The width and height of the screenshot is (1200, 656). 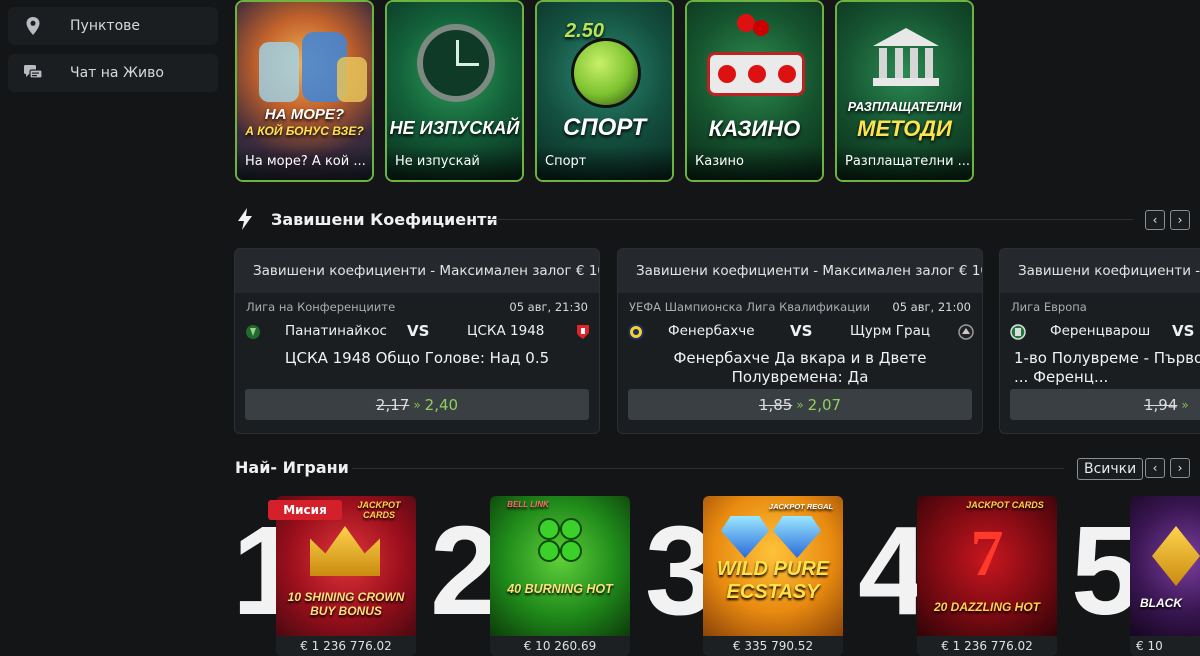 I want to click on away-team: Щурм Грац, so click(x=890, y=331).